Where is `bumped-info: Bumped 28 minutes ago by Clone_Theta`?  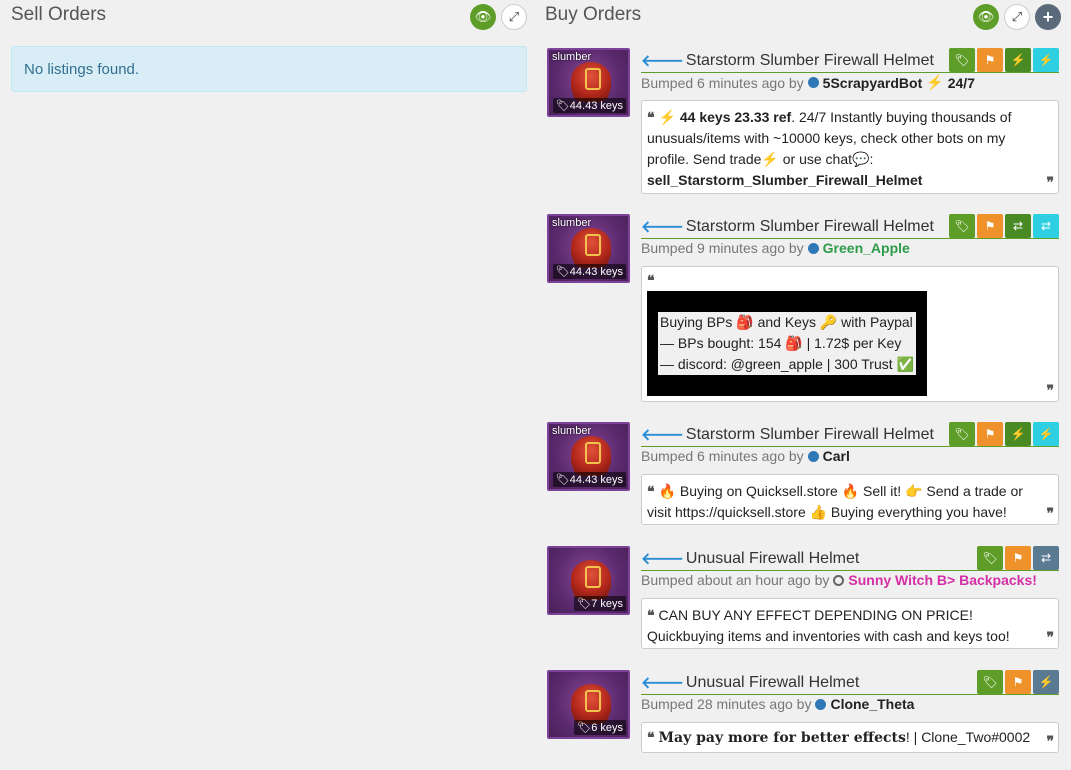
bumped-info: Bumped 28 minutes ago by Clone_Theta is located at coordinates (778, 704).